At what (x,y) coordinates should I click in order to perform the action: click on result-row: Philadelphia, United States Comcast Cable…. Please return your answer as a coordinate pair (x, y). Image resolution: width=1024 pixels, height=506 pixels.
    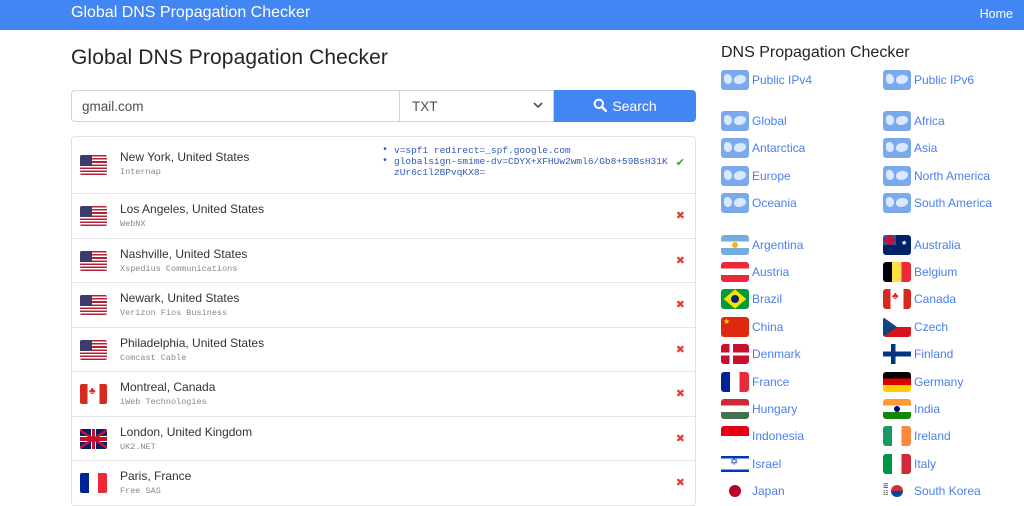
    Looking at the image, I should click on (383, 350).